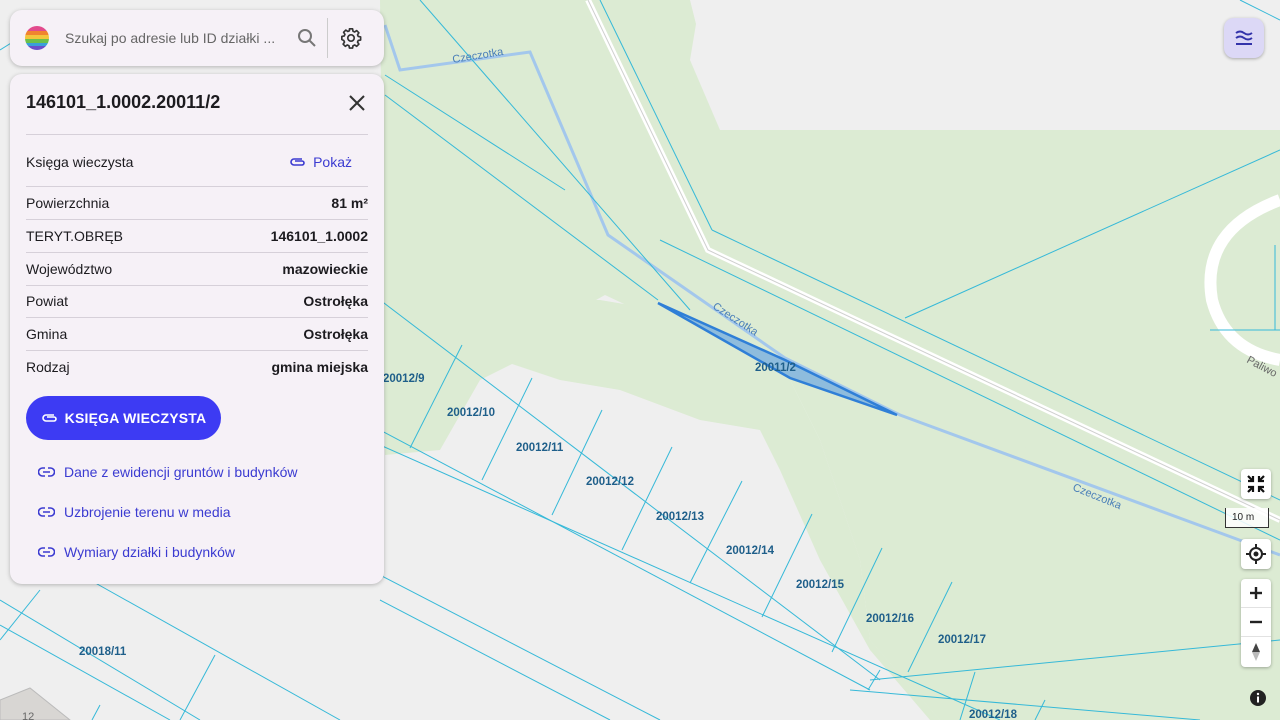 The height and width of the screenshot is (720, 1280). What do you see at coordinates (993, 714) in the screenshot?
I see `parcel-label: 20012/18` at bounding box center [993, 714].